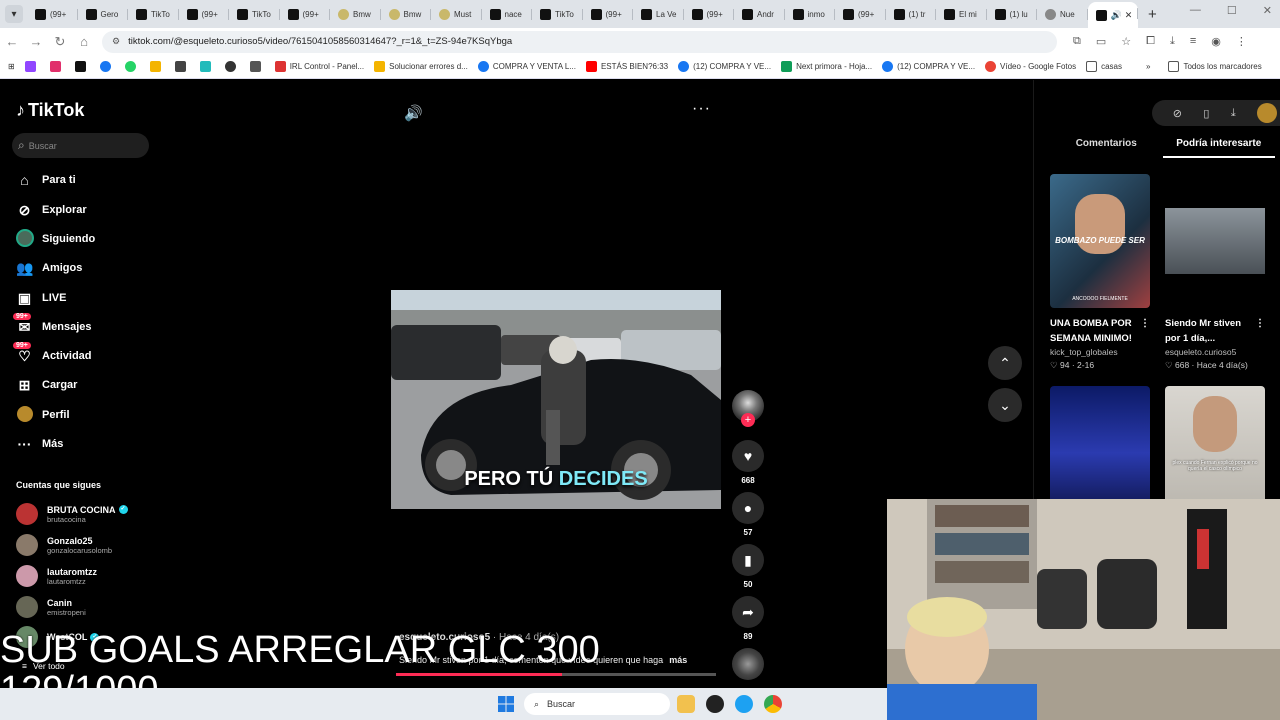  I want to click on browser-tab: (1) tr, so click(911, 14).